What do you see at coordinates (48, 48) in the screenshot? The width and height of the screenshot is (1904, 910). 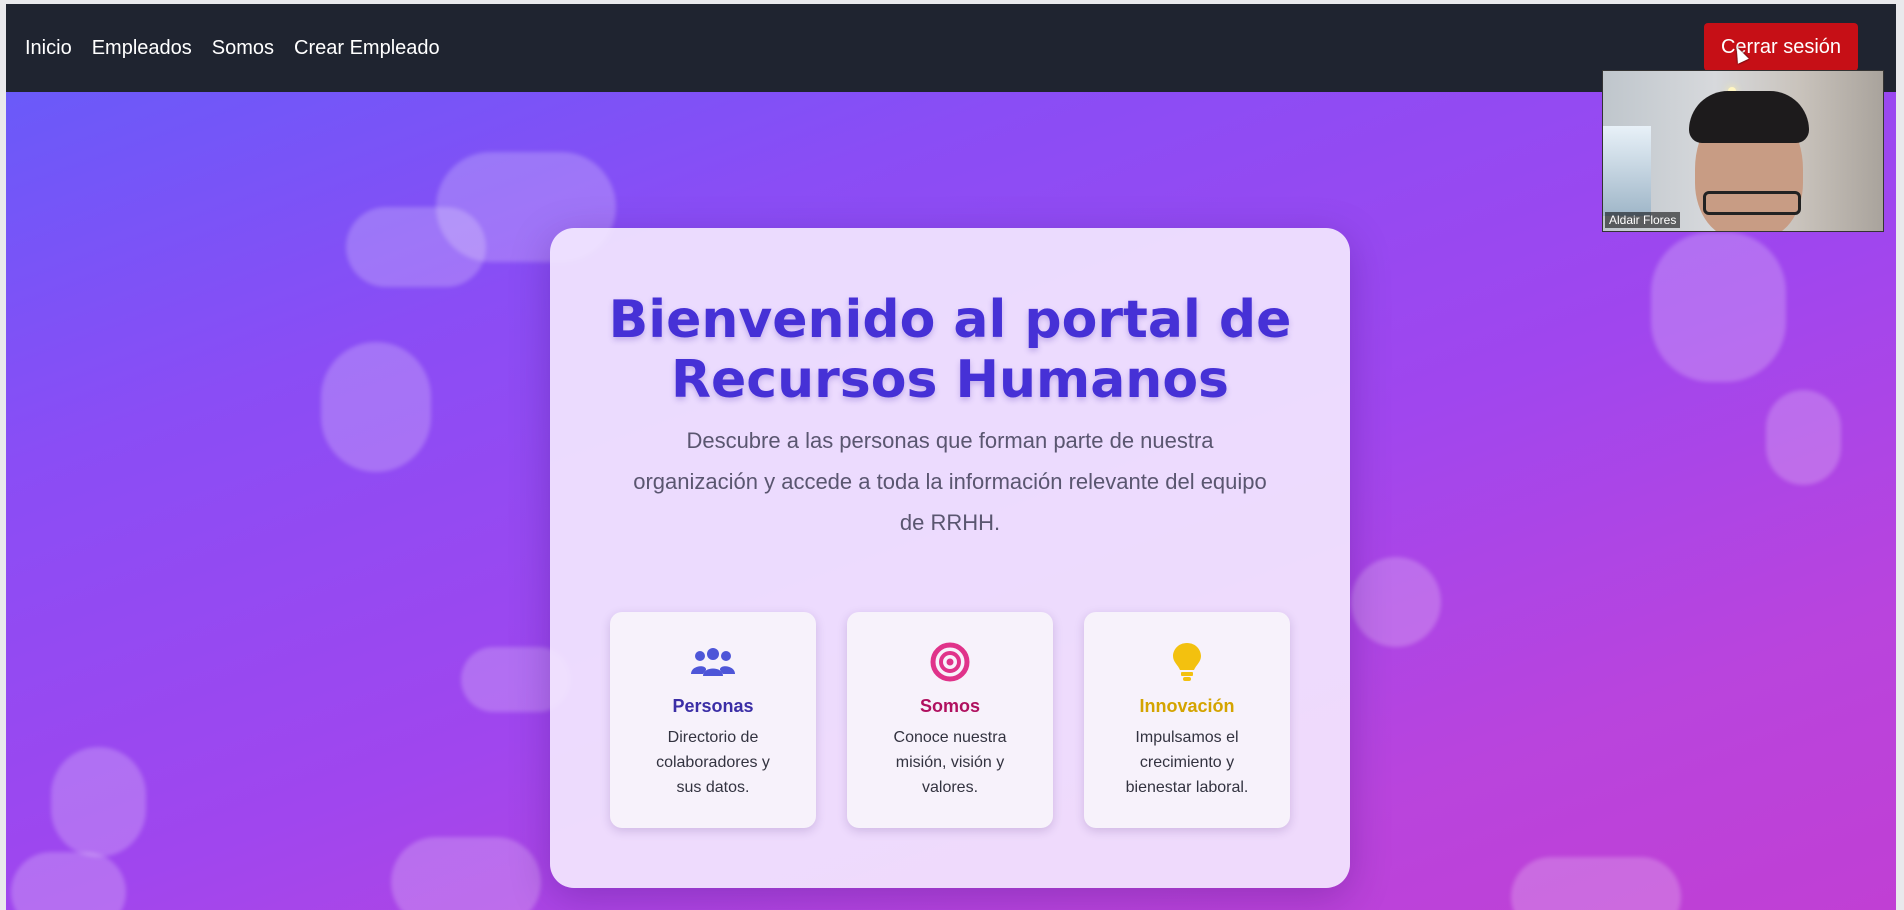 I see `nav-link-inicio: Inicio` at bounding box center [48, 48].